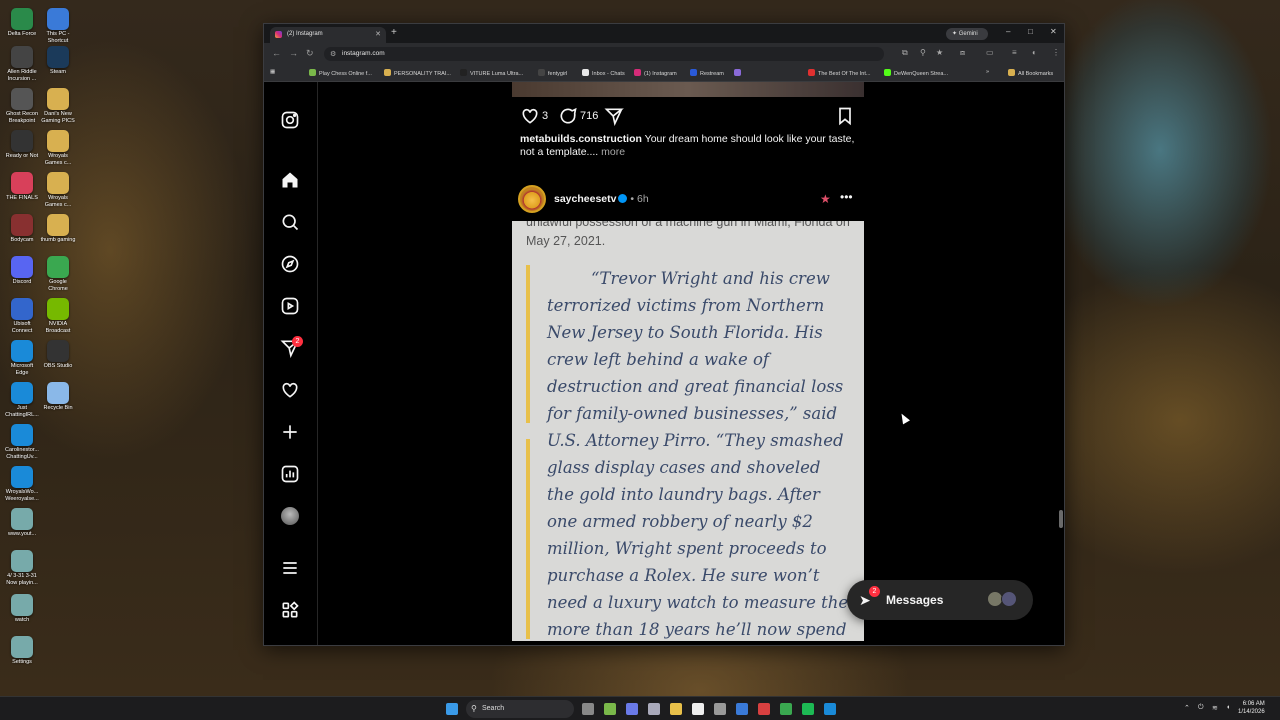 This screenshot has width=1280, height=720. I want to click on desktop-icon: NVIDIA Broadcast, so click(58, 316).